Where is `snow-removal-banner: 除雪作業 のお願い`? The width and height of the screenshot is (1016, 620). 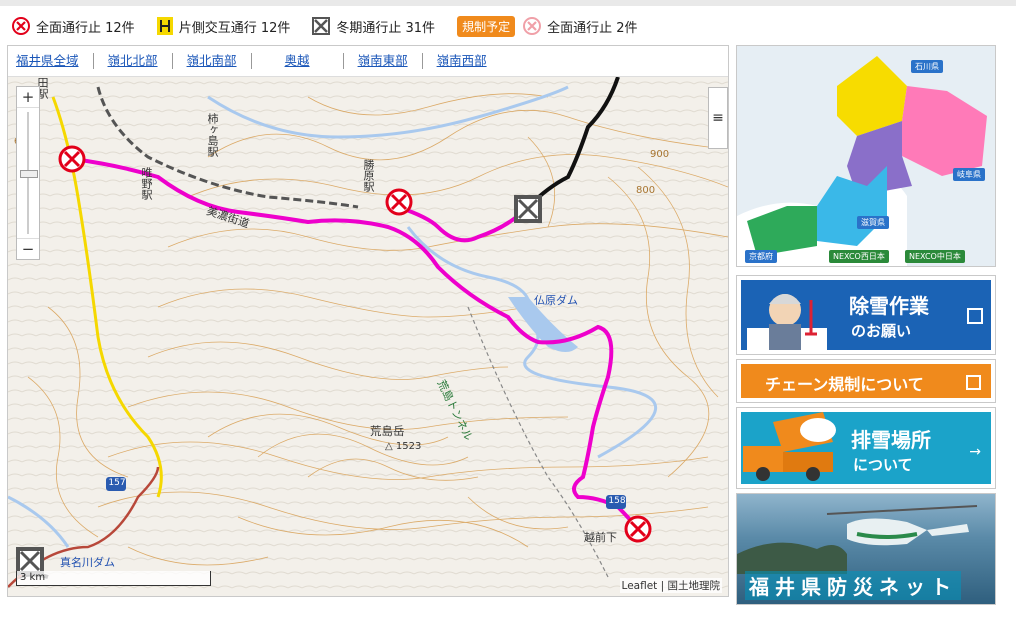
snow-removal-banner: 除雪作業 のお願い is located at coordinates (866, 315).